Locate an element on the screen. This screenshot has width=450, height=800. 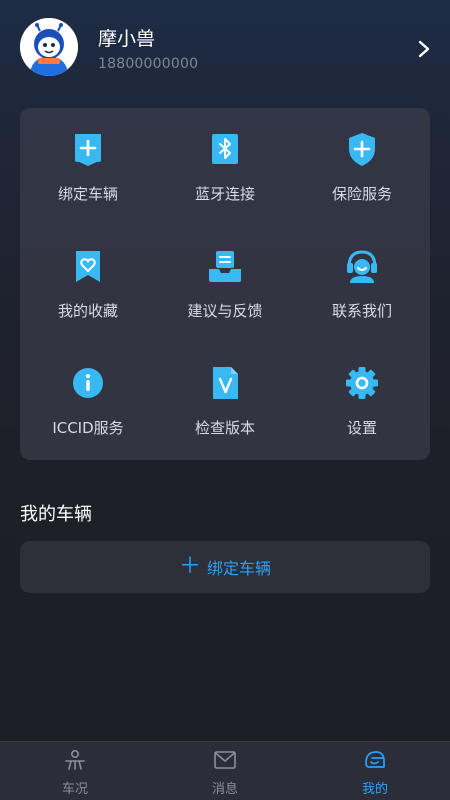
menu-item-insurance: 保险服务 is located at coordinates (362, 166).